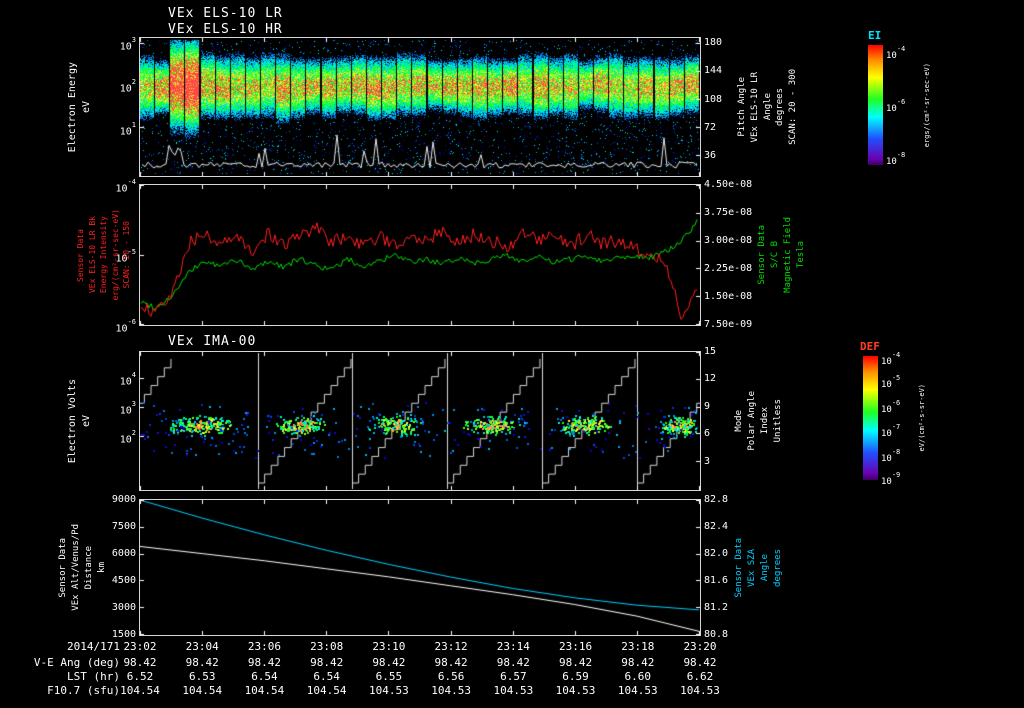 The image size is (1024, 708). What do you see at coordinates (716, 499) in the screenshot?
I see `p4-right-tick-label: 82.8` at bounding box center [716, 499].